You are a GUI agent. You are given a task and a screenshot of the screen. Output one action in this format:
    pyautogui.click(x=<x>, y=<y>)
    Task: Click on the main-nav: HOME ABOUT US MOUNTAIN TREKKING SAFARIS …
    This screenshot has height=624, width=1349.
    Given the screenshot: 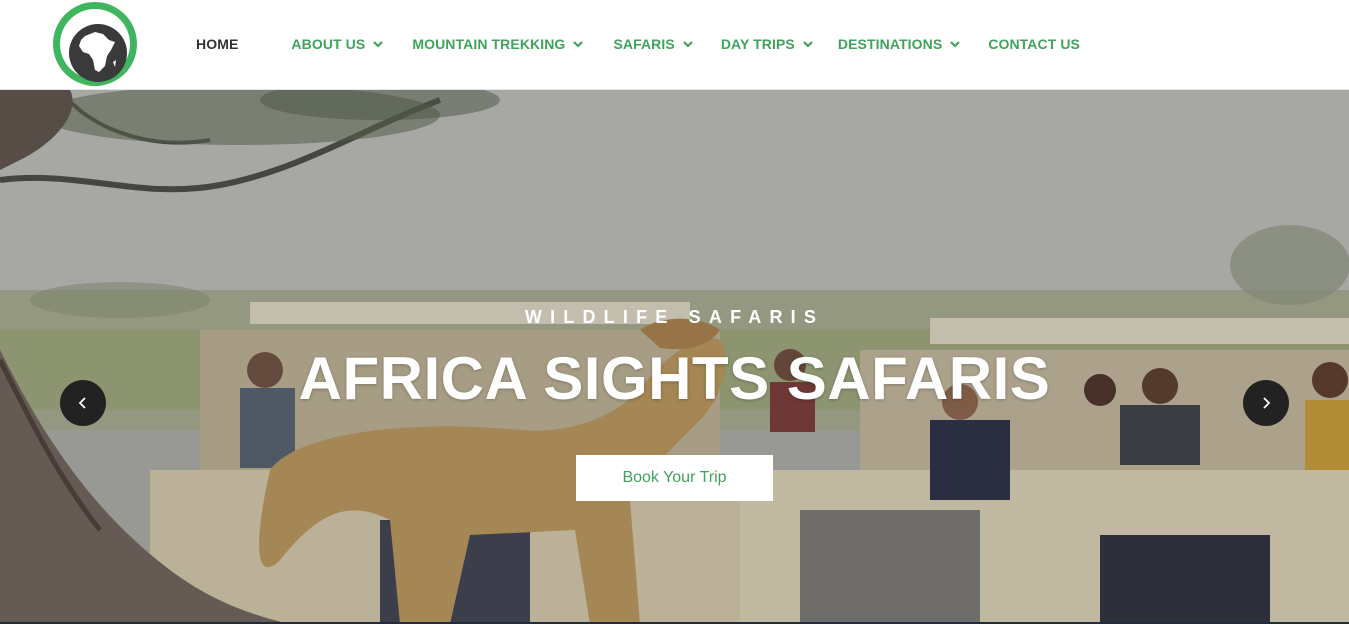 What is the action you would take?
    pyautogui.click(x=638, y=44)
    